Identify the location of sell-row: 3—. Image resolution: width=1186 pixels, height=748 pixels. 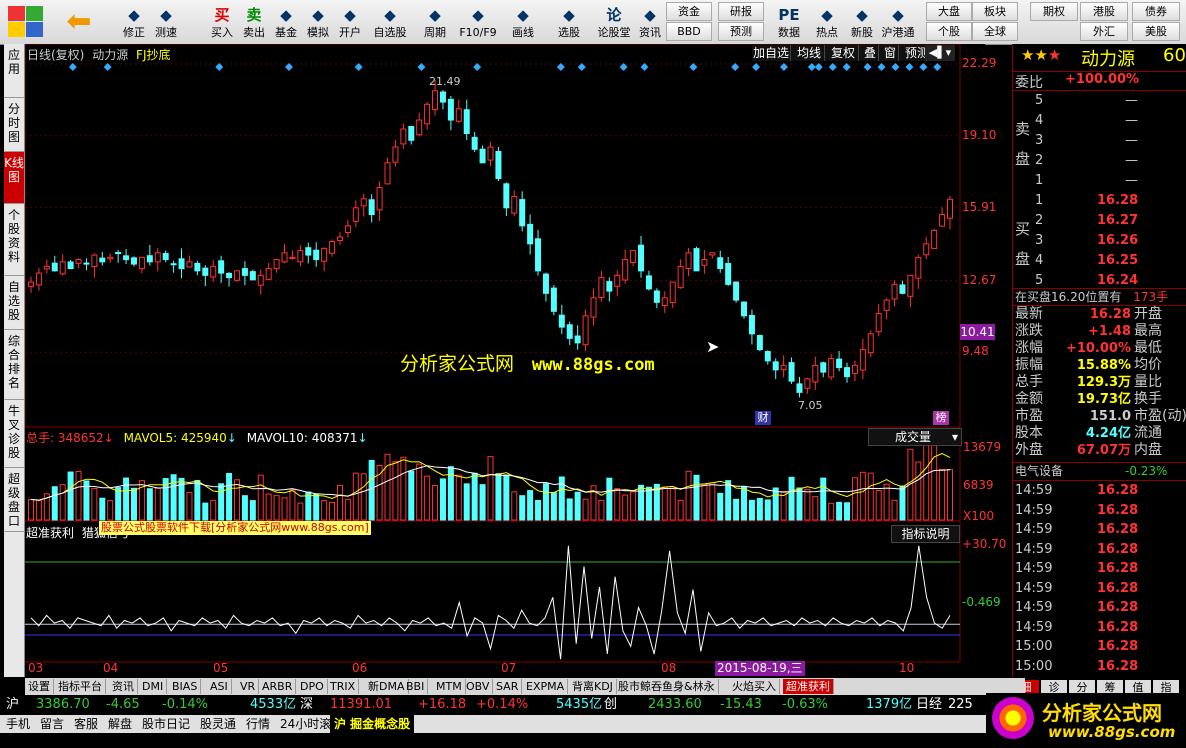
(1099, 141).